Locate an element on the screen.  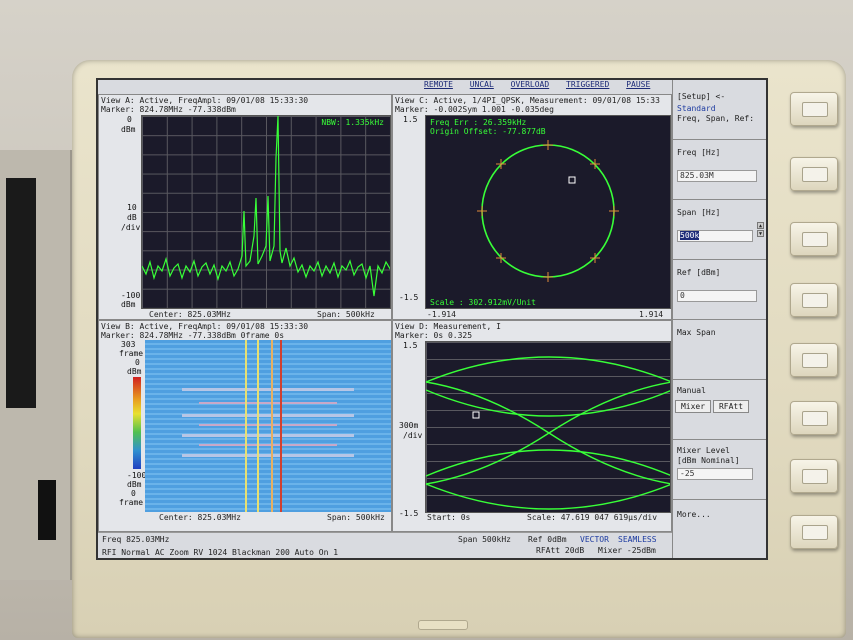
bezel-tab is located at coordinates (443, 625).